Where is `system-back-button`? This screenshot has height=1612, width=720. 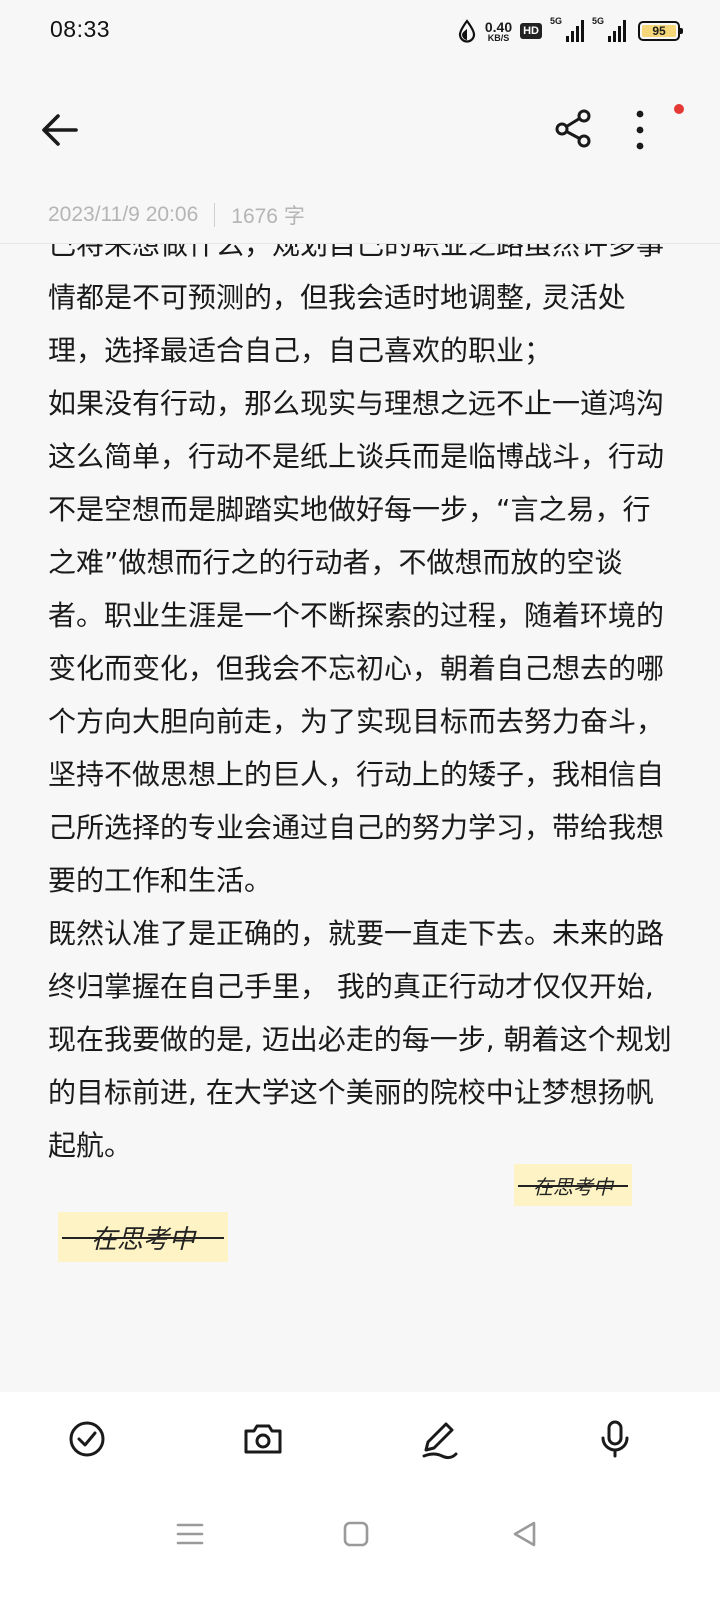
system-back-button is located at coordinates (524, 1534).